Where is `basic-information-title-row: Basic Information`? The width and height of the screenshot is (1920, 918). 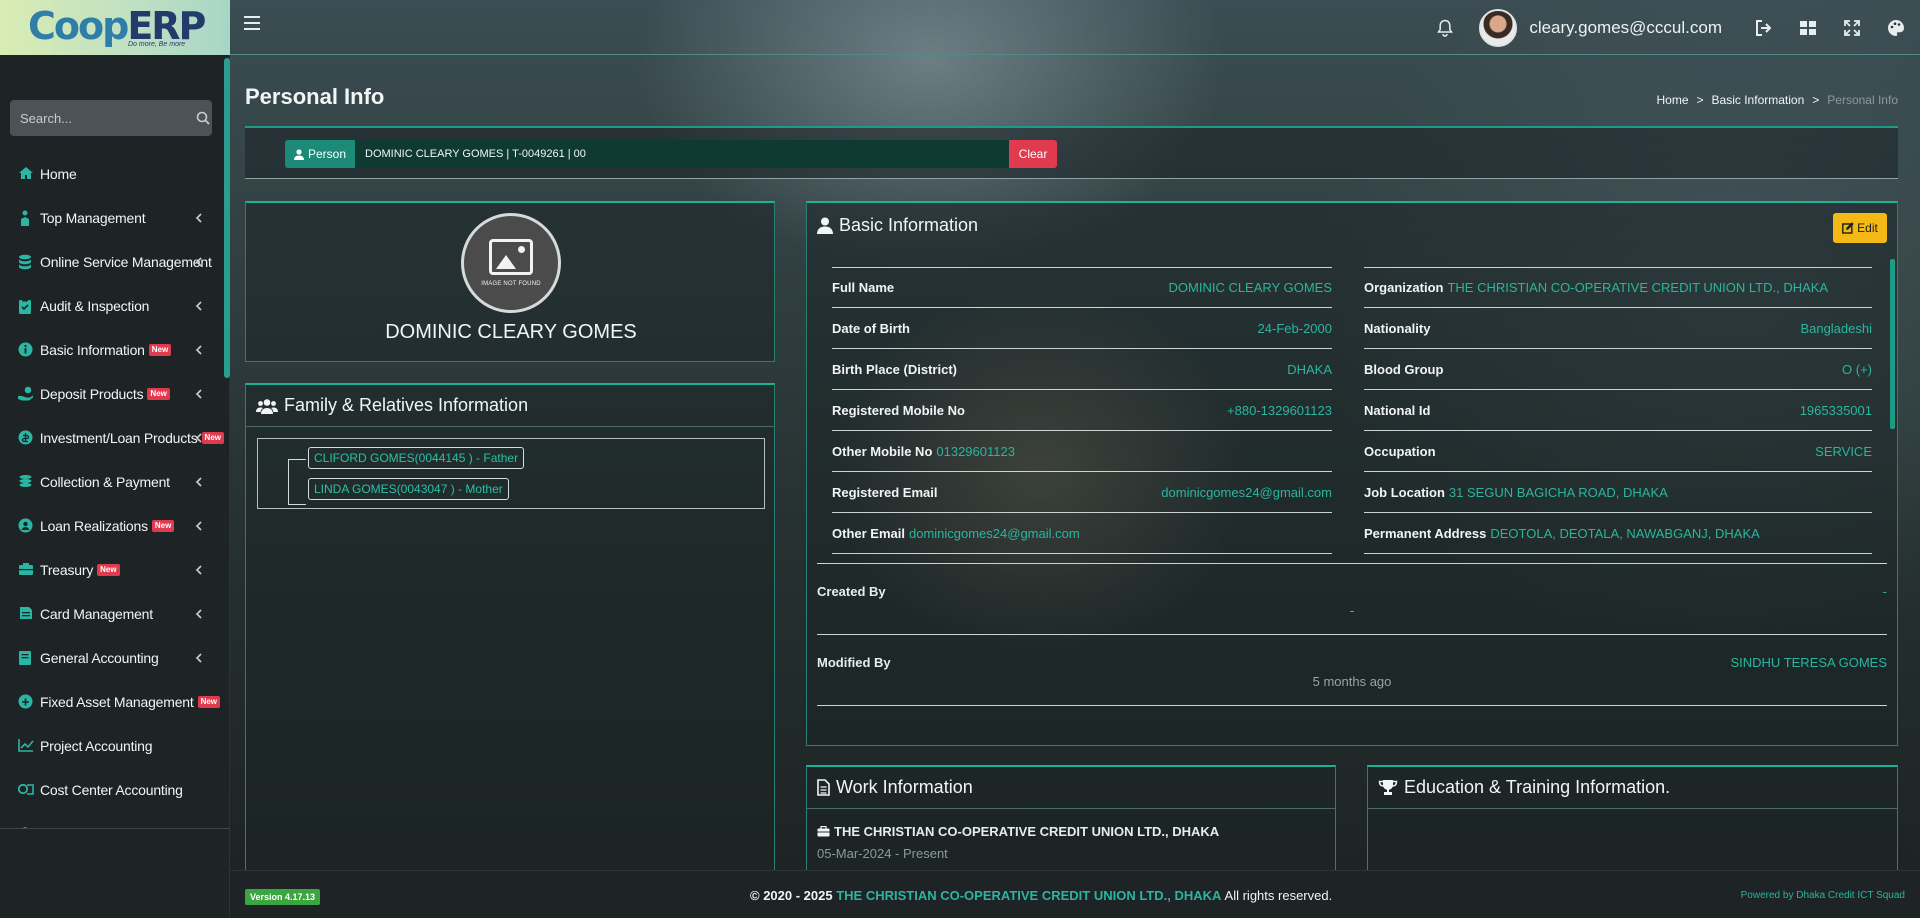 basic-information-title-row: Basic Information is located at coordinates (1352, 225).